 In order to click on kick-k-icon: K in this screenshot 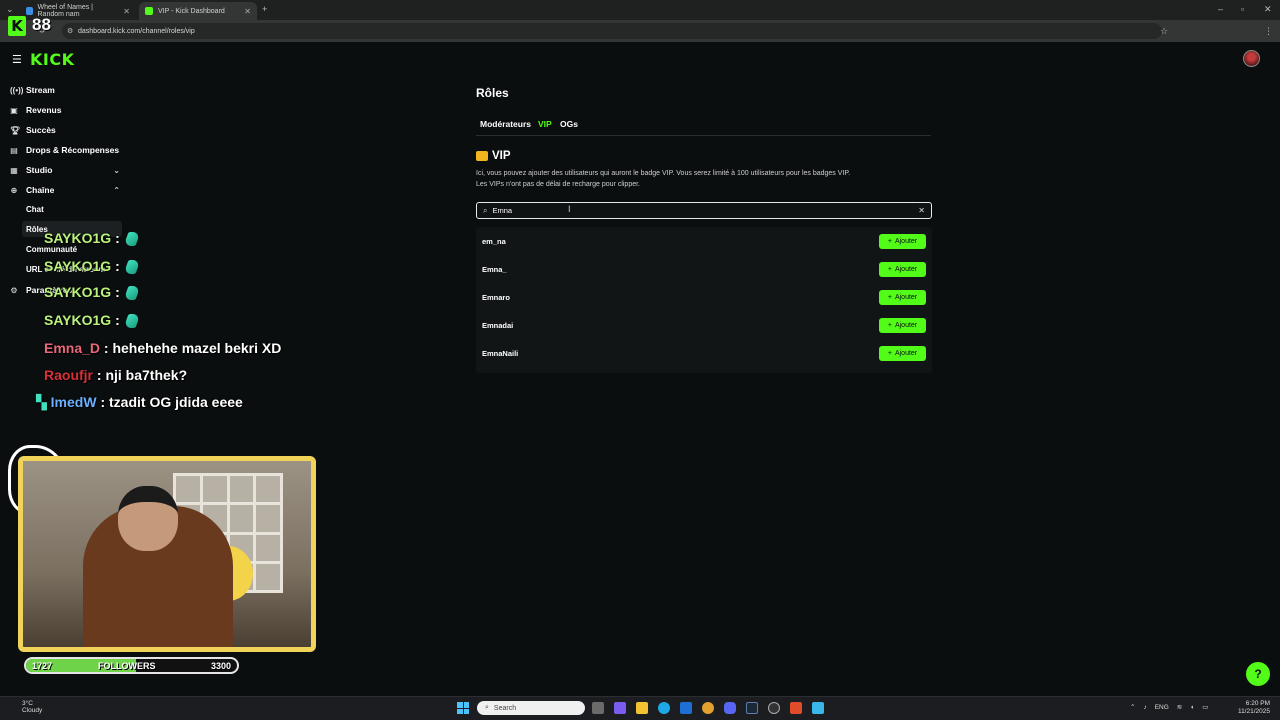, I will do `click(17, 26)`.